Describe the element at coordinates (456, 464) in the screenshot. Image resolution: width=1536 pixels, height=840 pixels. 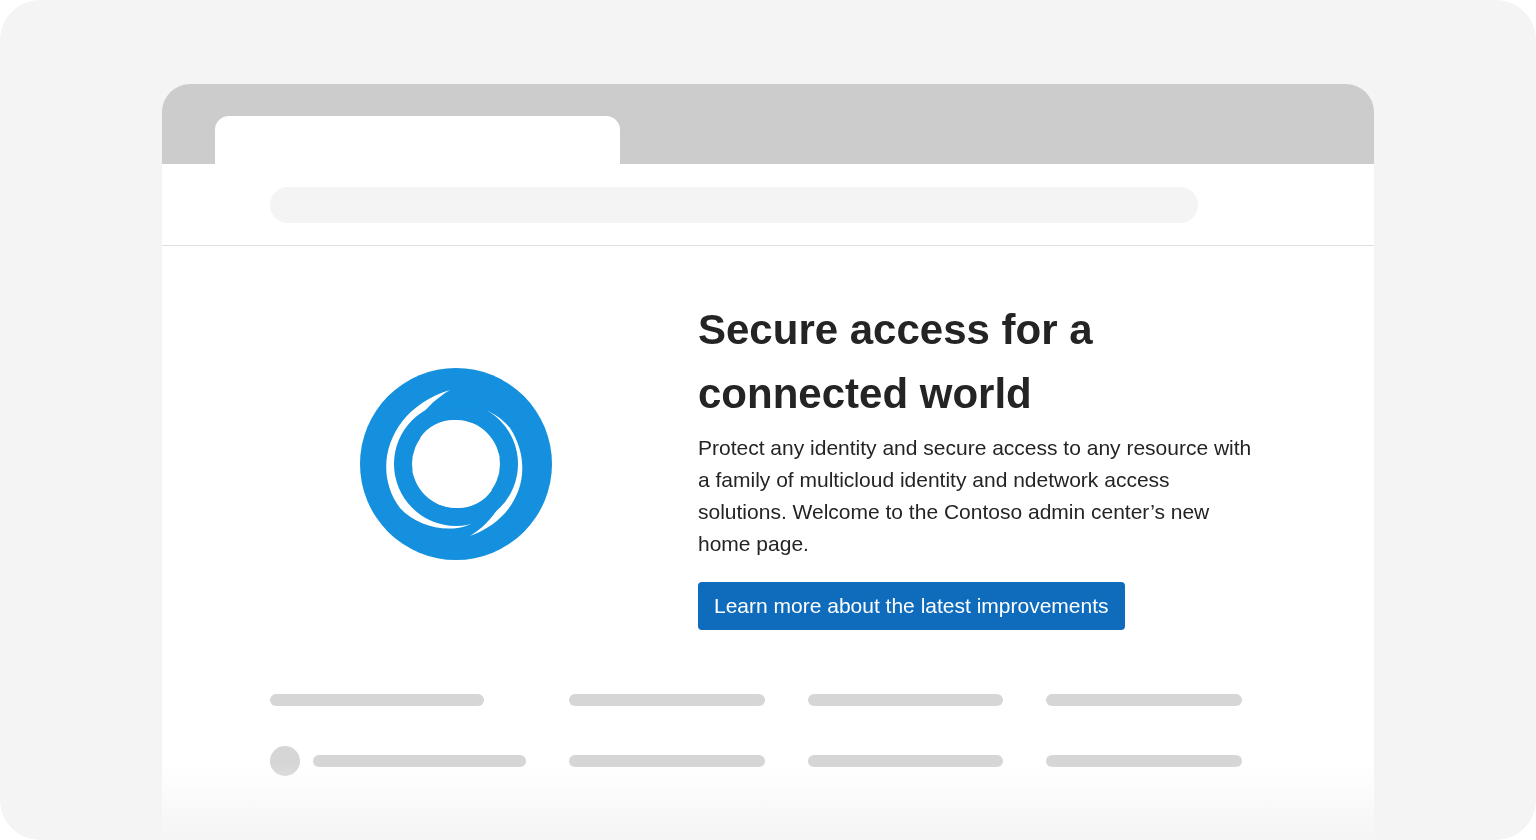
I see `swirl-logo-icon` at that location.